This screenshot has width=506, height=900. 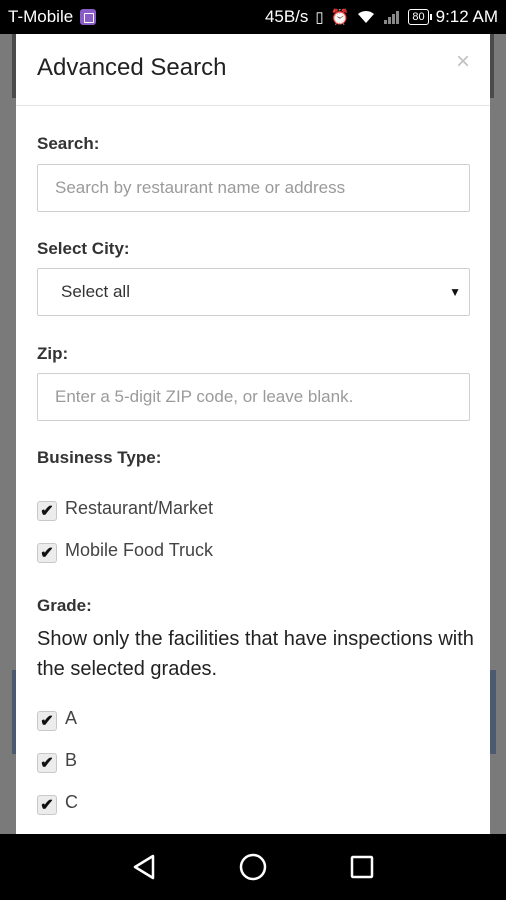 What do you see at coordinates (71, 801) in the screenshot?
I see `option-label: C` at bounding box center [71, 801].